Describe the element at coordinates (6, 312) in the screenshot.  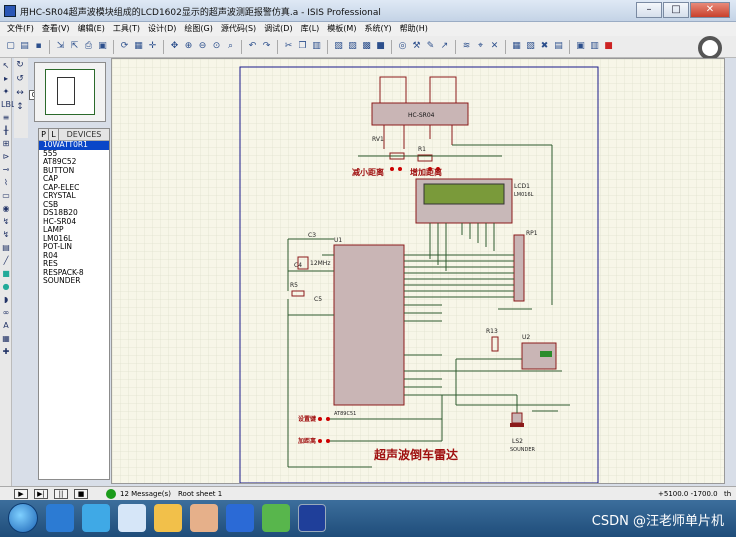
I see `path-icon: ∞` at that location.